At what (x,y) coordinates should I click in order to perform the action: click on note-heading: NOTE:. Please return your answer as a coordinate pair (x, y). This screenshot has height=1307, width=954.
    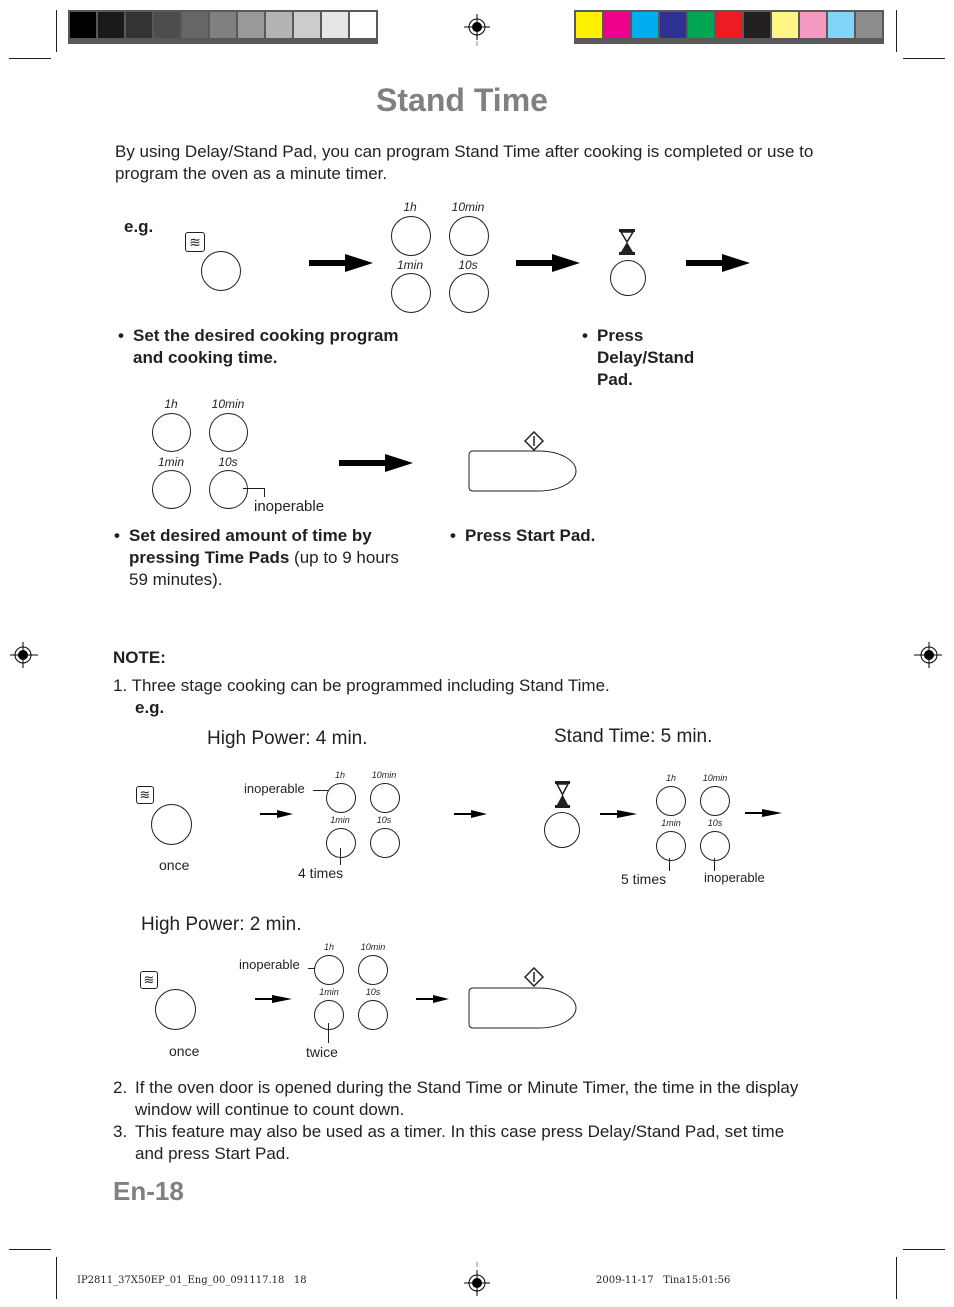
    Looking at the image, I should click on (139, 657).